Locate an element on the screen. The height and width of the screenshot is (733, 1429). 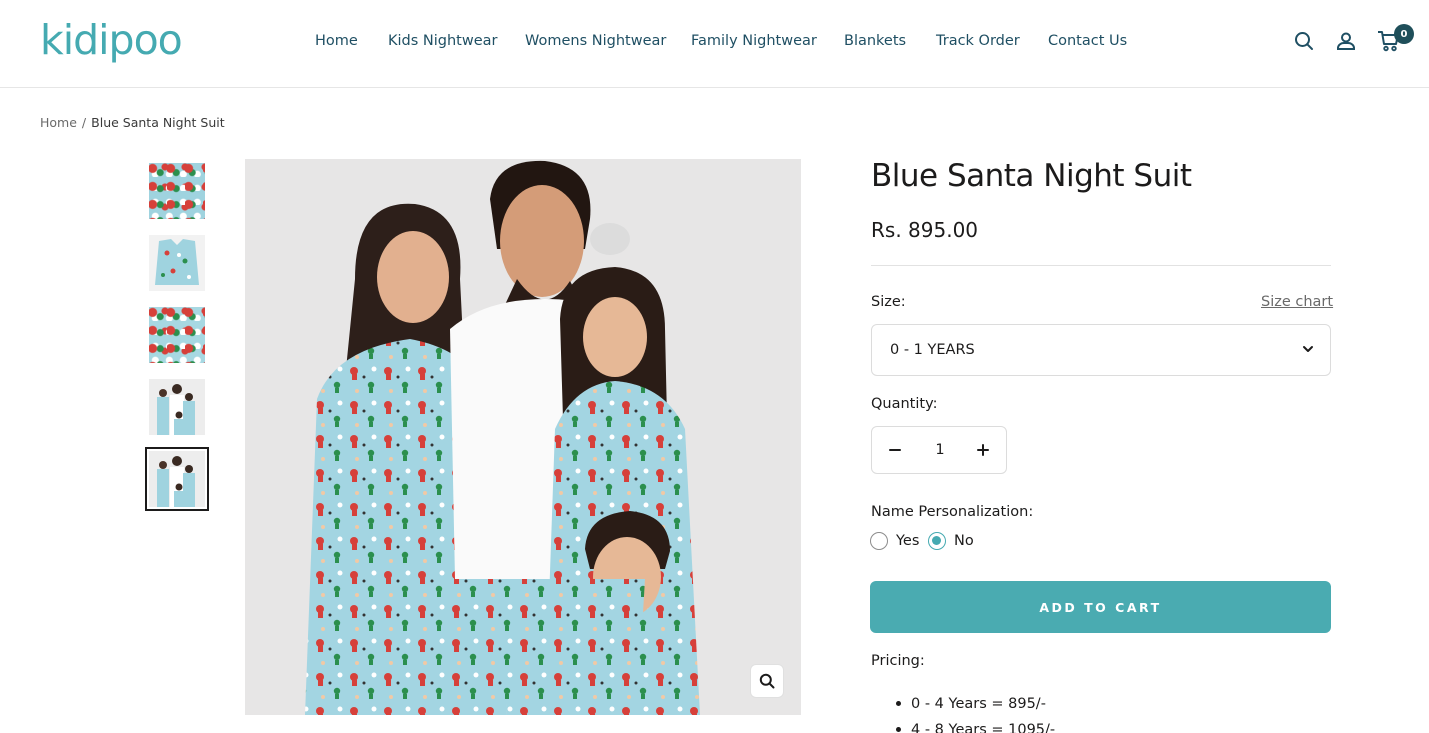
nav-family-nightwear: Family Nightwear is located at coordinates (754, 41).